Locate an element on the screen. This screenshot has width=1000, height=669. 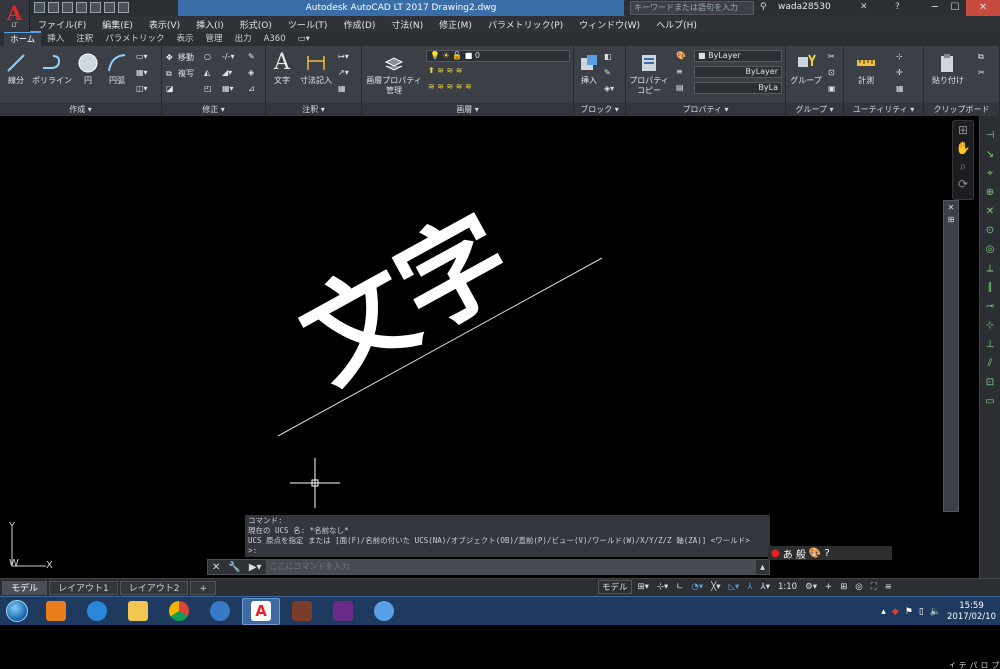
tab-manage: 管理 is located at coordinates (214, 39).